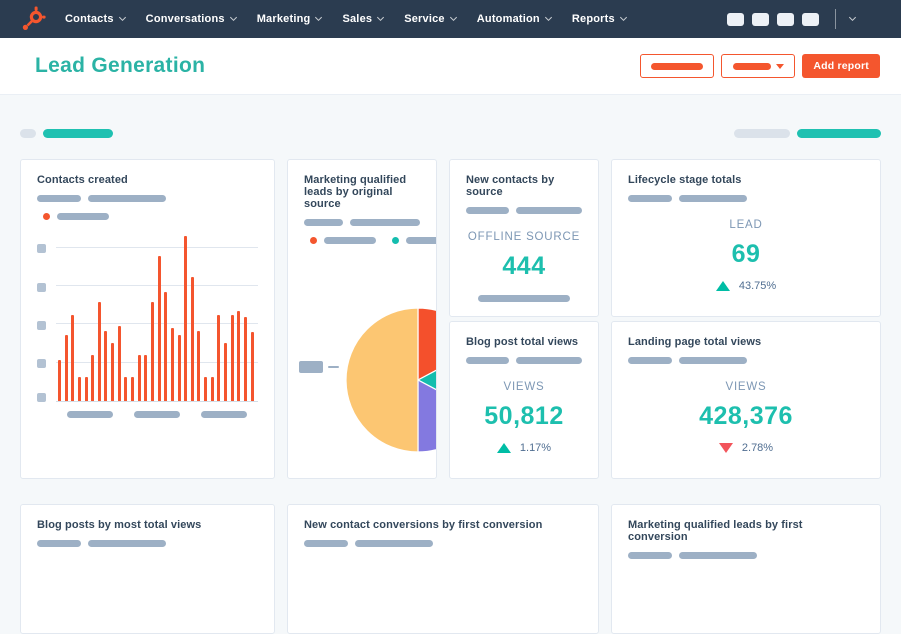 The height and width of the screenshot is (634, 901). What do you see at coordinates (695, 342) in the screenshot?
I see `card-title: Landing page total views` at bounding box center [695, 342].